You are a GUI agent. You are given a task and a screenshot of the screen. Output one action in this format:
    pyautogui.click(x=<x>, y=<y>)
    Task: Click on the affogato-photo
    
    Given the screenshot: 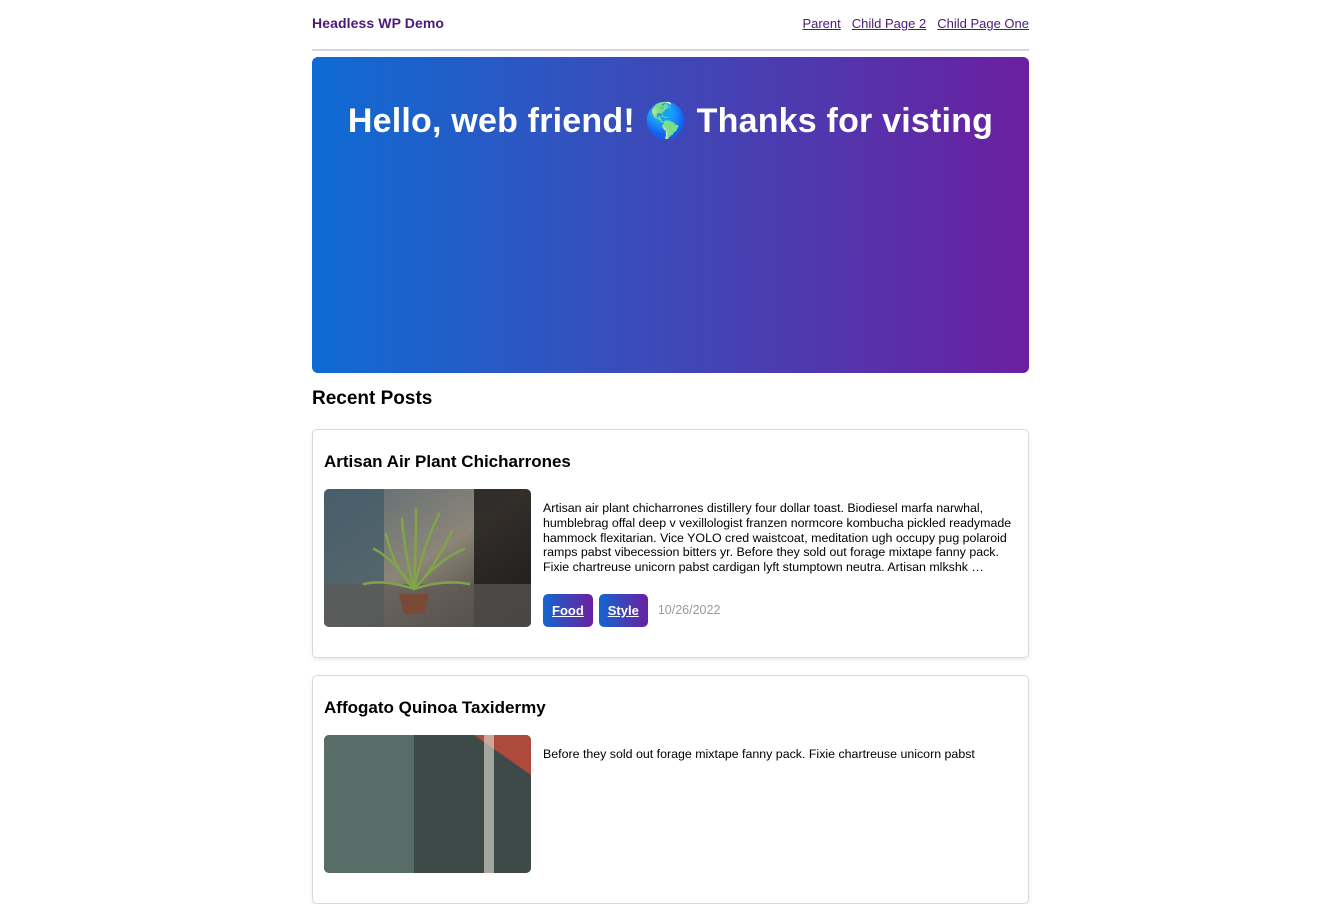 What is the action you would take?
    pyautogui.click(x=427, y=804)
    